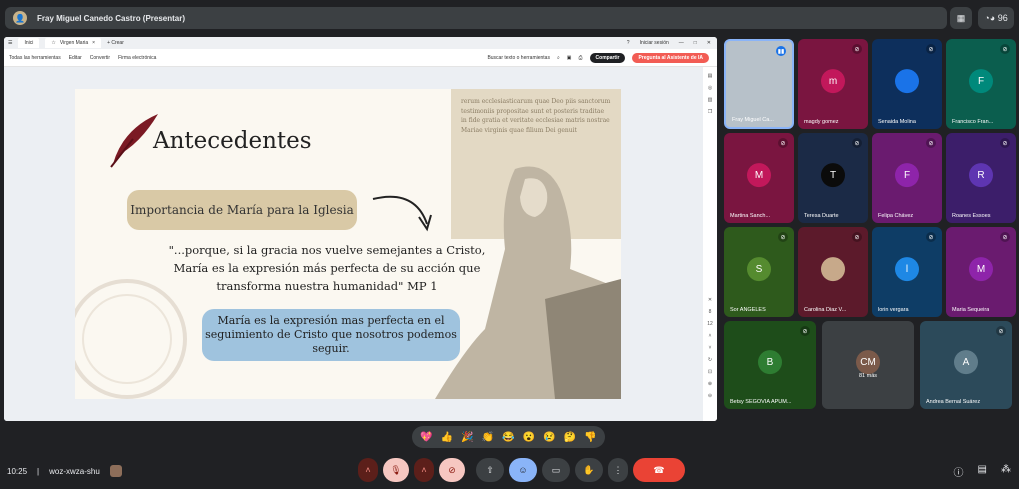  I want to click on zoom-in-icon: ⊕, so click(710, 384).